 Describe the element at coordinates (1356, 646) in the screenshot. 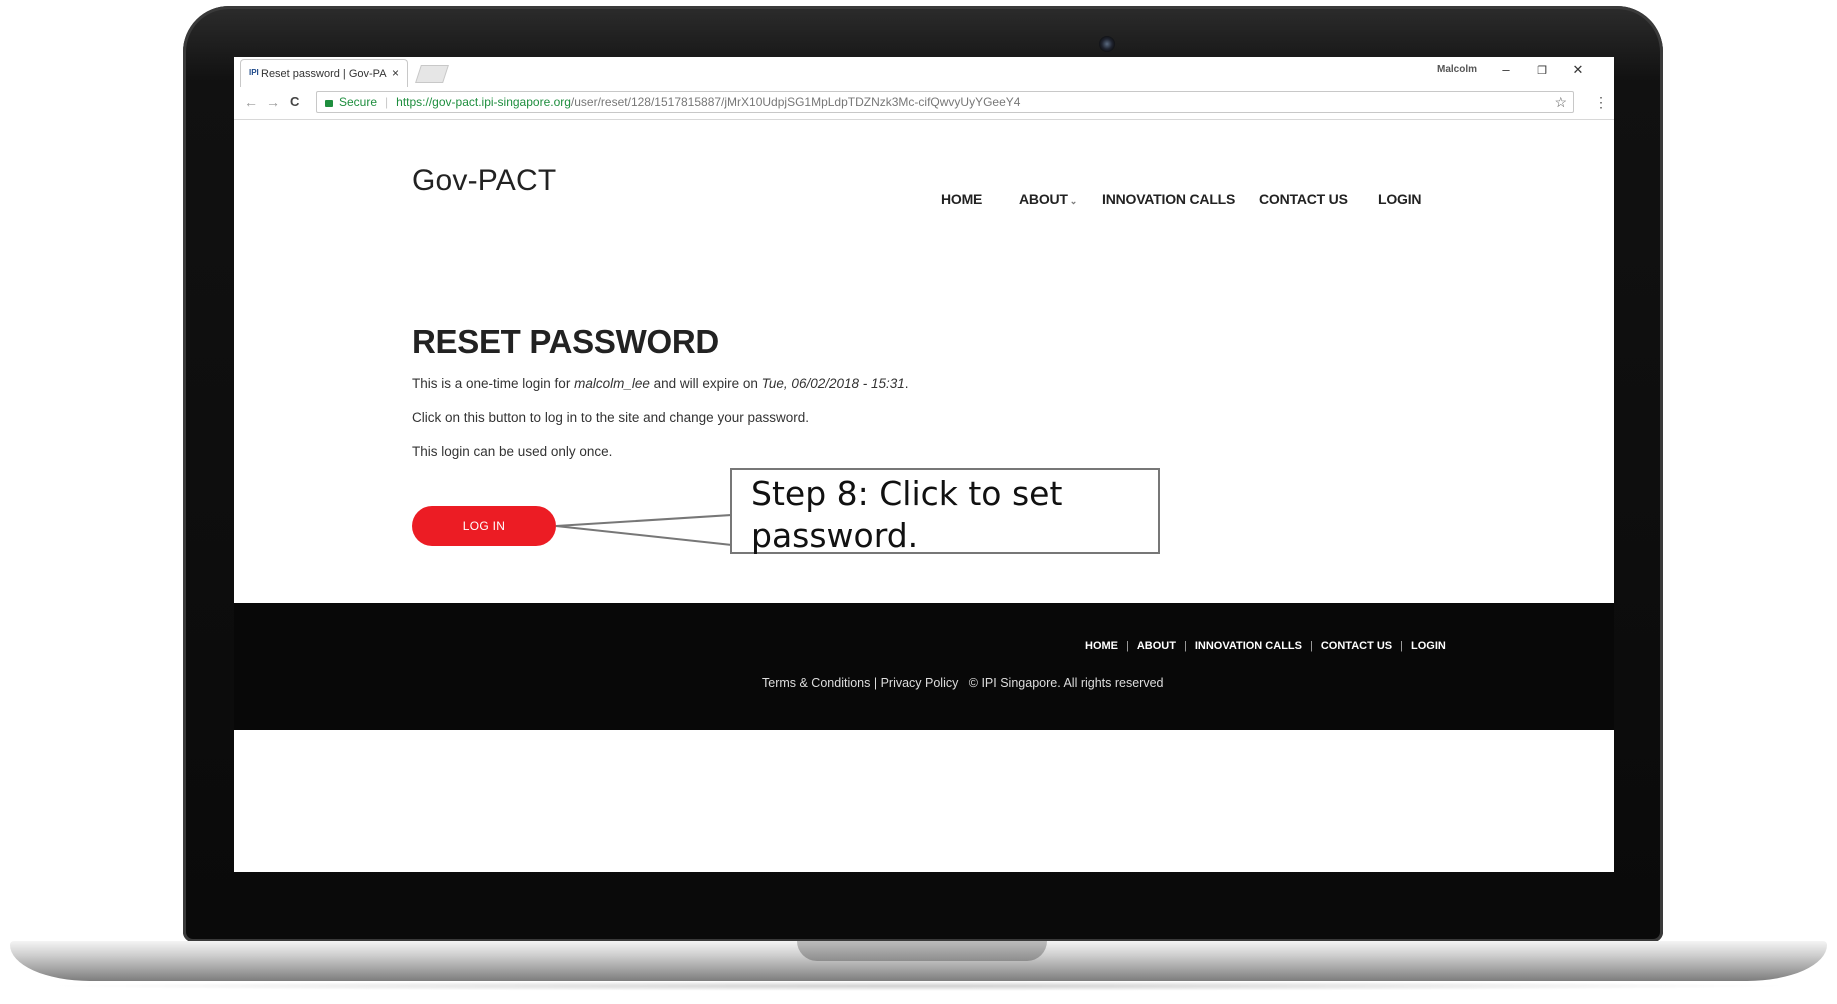

I see `footer-link-contact-us: CONTACT US` at that location.